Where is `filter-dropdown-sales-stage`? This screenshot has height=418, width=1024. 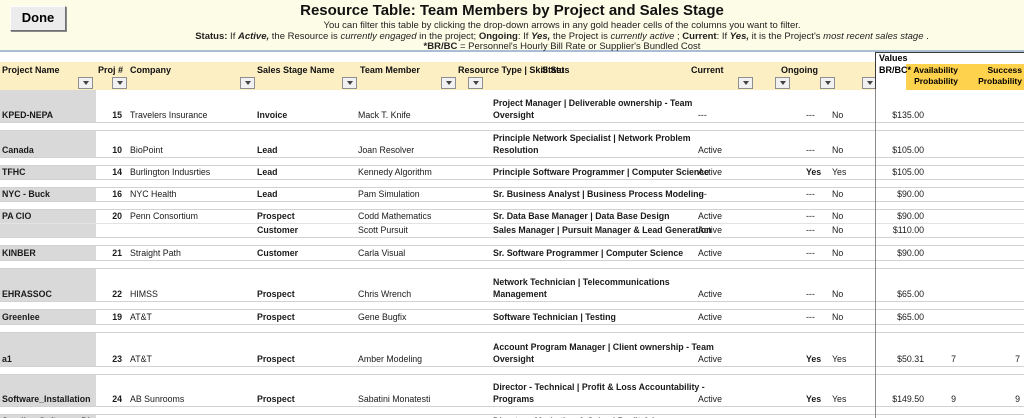 filter-dropdown-sales-stage is located at coordinates (349, 83).